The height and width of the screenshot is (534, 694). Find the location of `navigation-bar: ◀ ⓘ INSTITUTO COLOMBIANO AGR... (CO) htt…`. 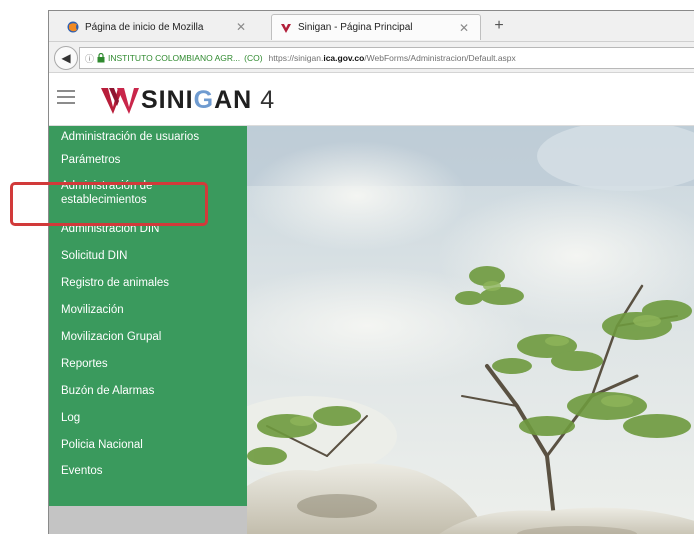

navigation-bar: ◀ ⓘ INSTITUTO COLOMBIANO AGR... (CO) htt… is located at coordinates (371, 57).